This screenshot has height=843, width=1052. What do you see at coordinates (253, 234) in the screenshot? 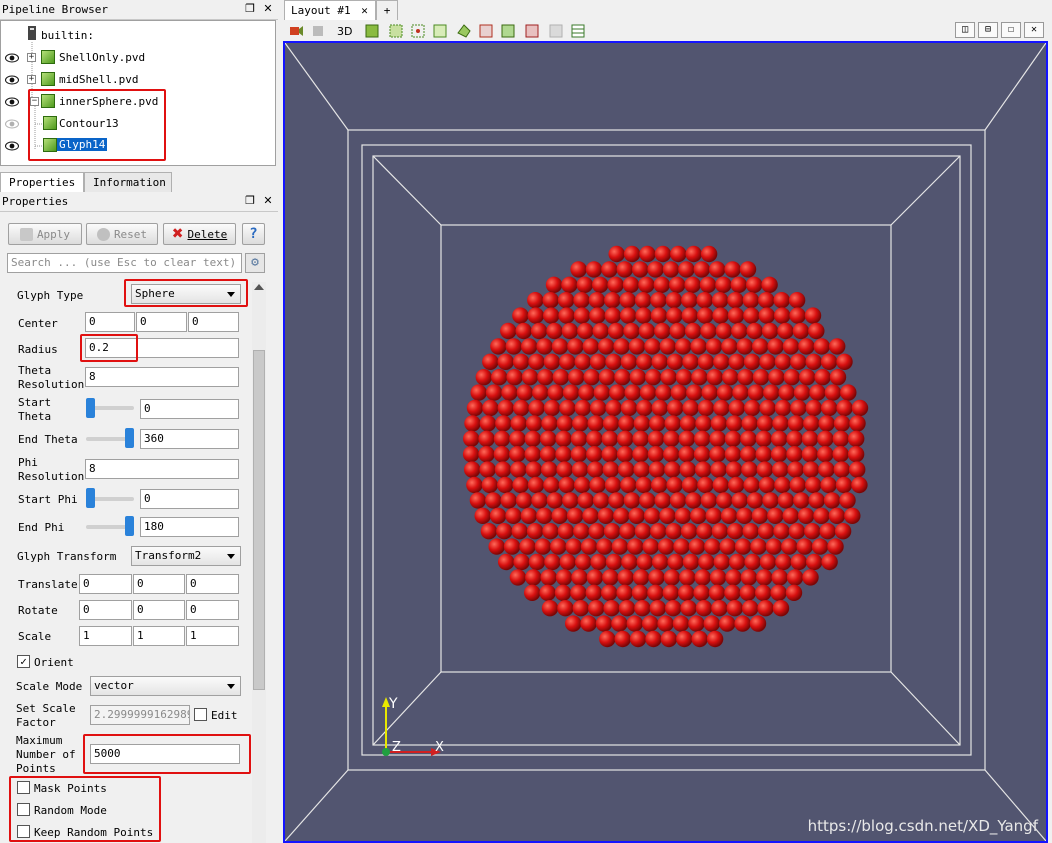
I see `help-button: ?` at bounding box center [253, 234].